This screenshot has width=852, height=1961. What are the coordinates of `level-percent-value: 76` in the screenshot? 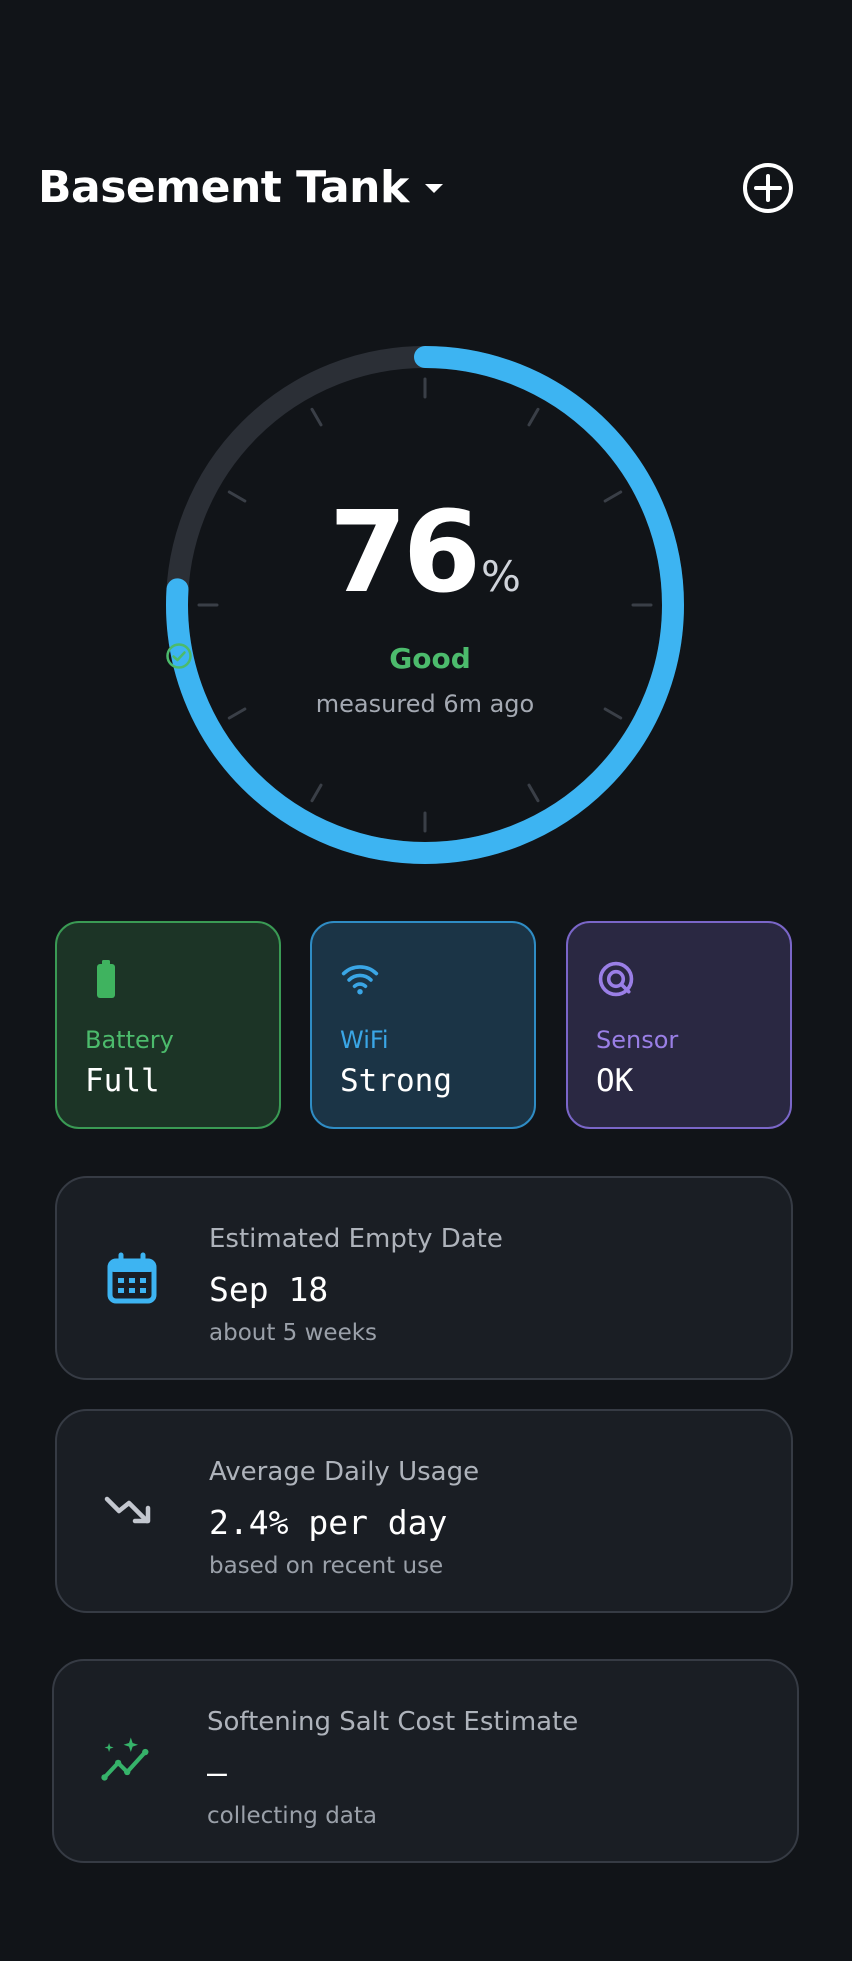 It's located at (405, 553).